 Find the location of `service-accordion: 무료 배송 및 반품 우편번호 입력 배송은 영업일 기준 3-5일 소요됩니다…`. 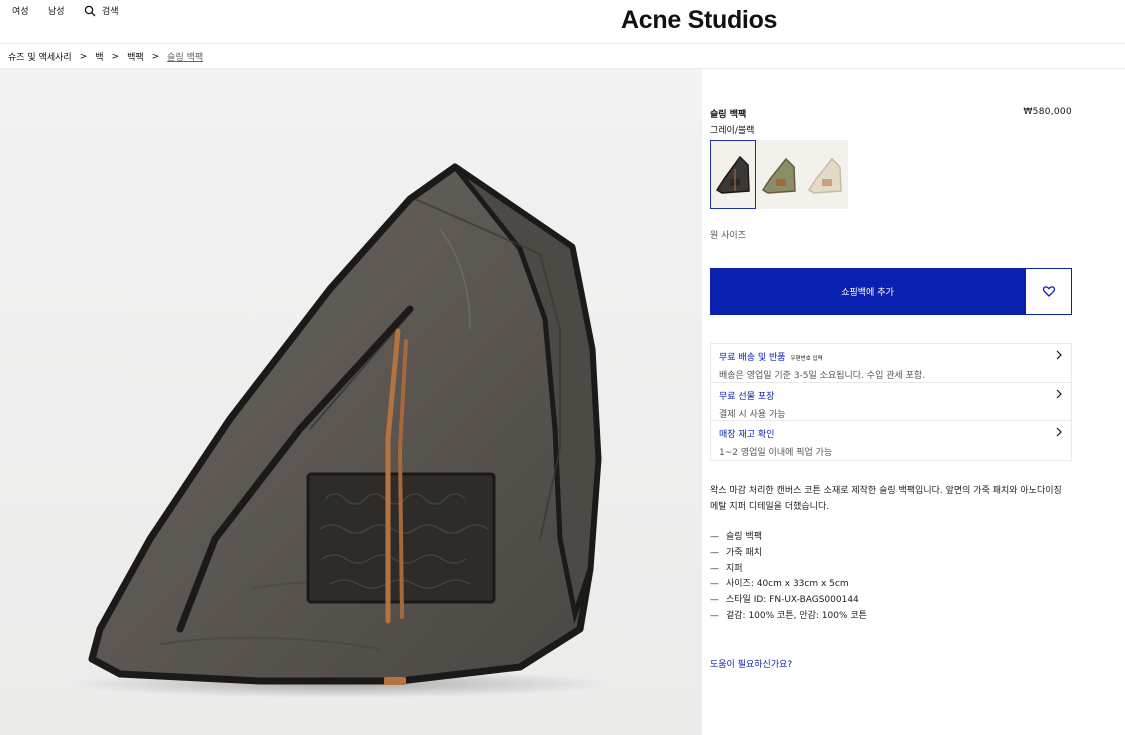

service-accordion: 무료 배송 및 반품 우편번호 입력 배송은 영업일 기준 3-5일 소요됩니다… is located at coordinates (891, 402).